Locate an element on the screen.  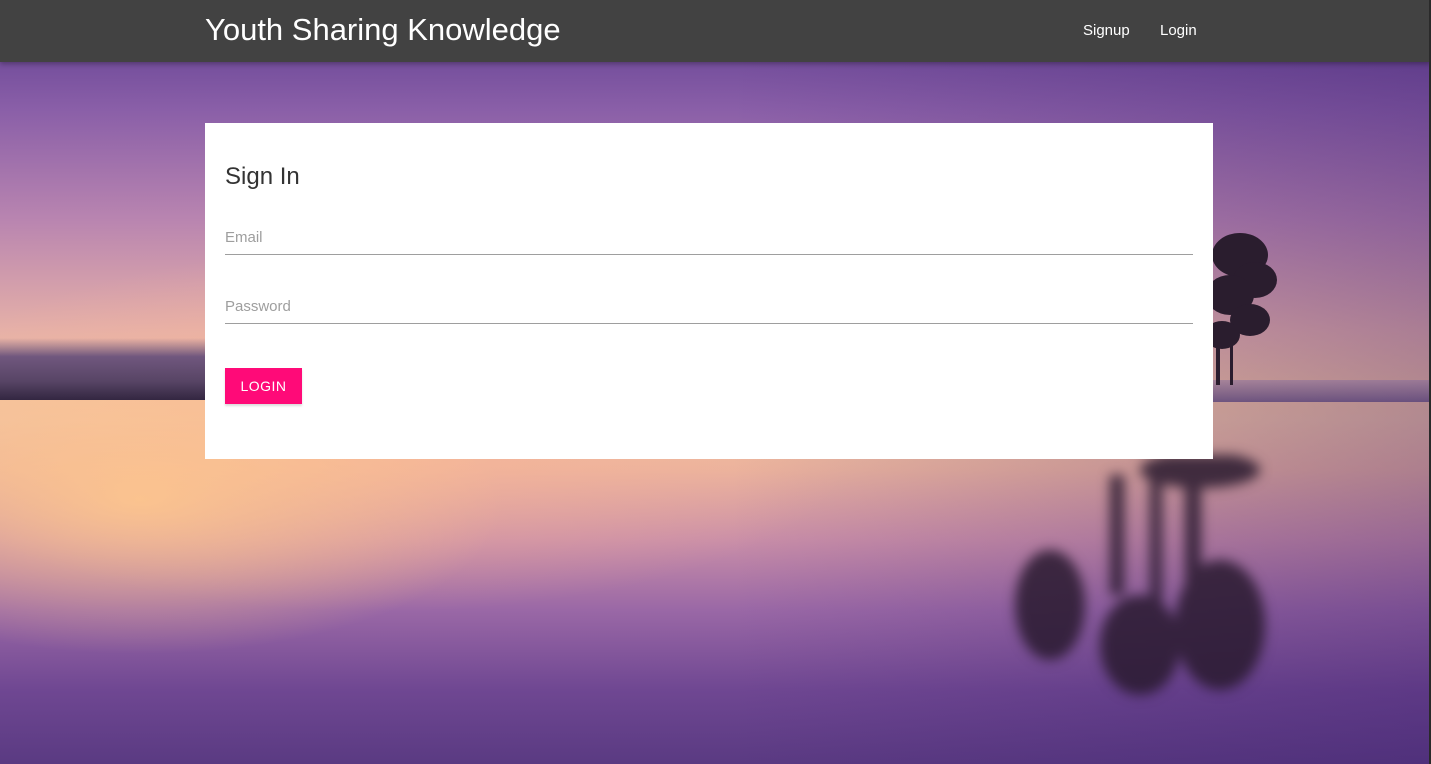
password-input is located at coordinates (709, 307).